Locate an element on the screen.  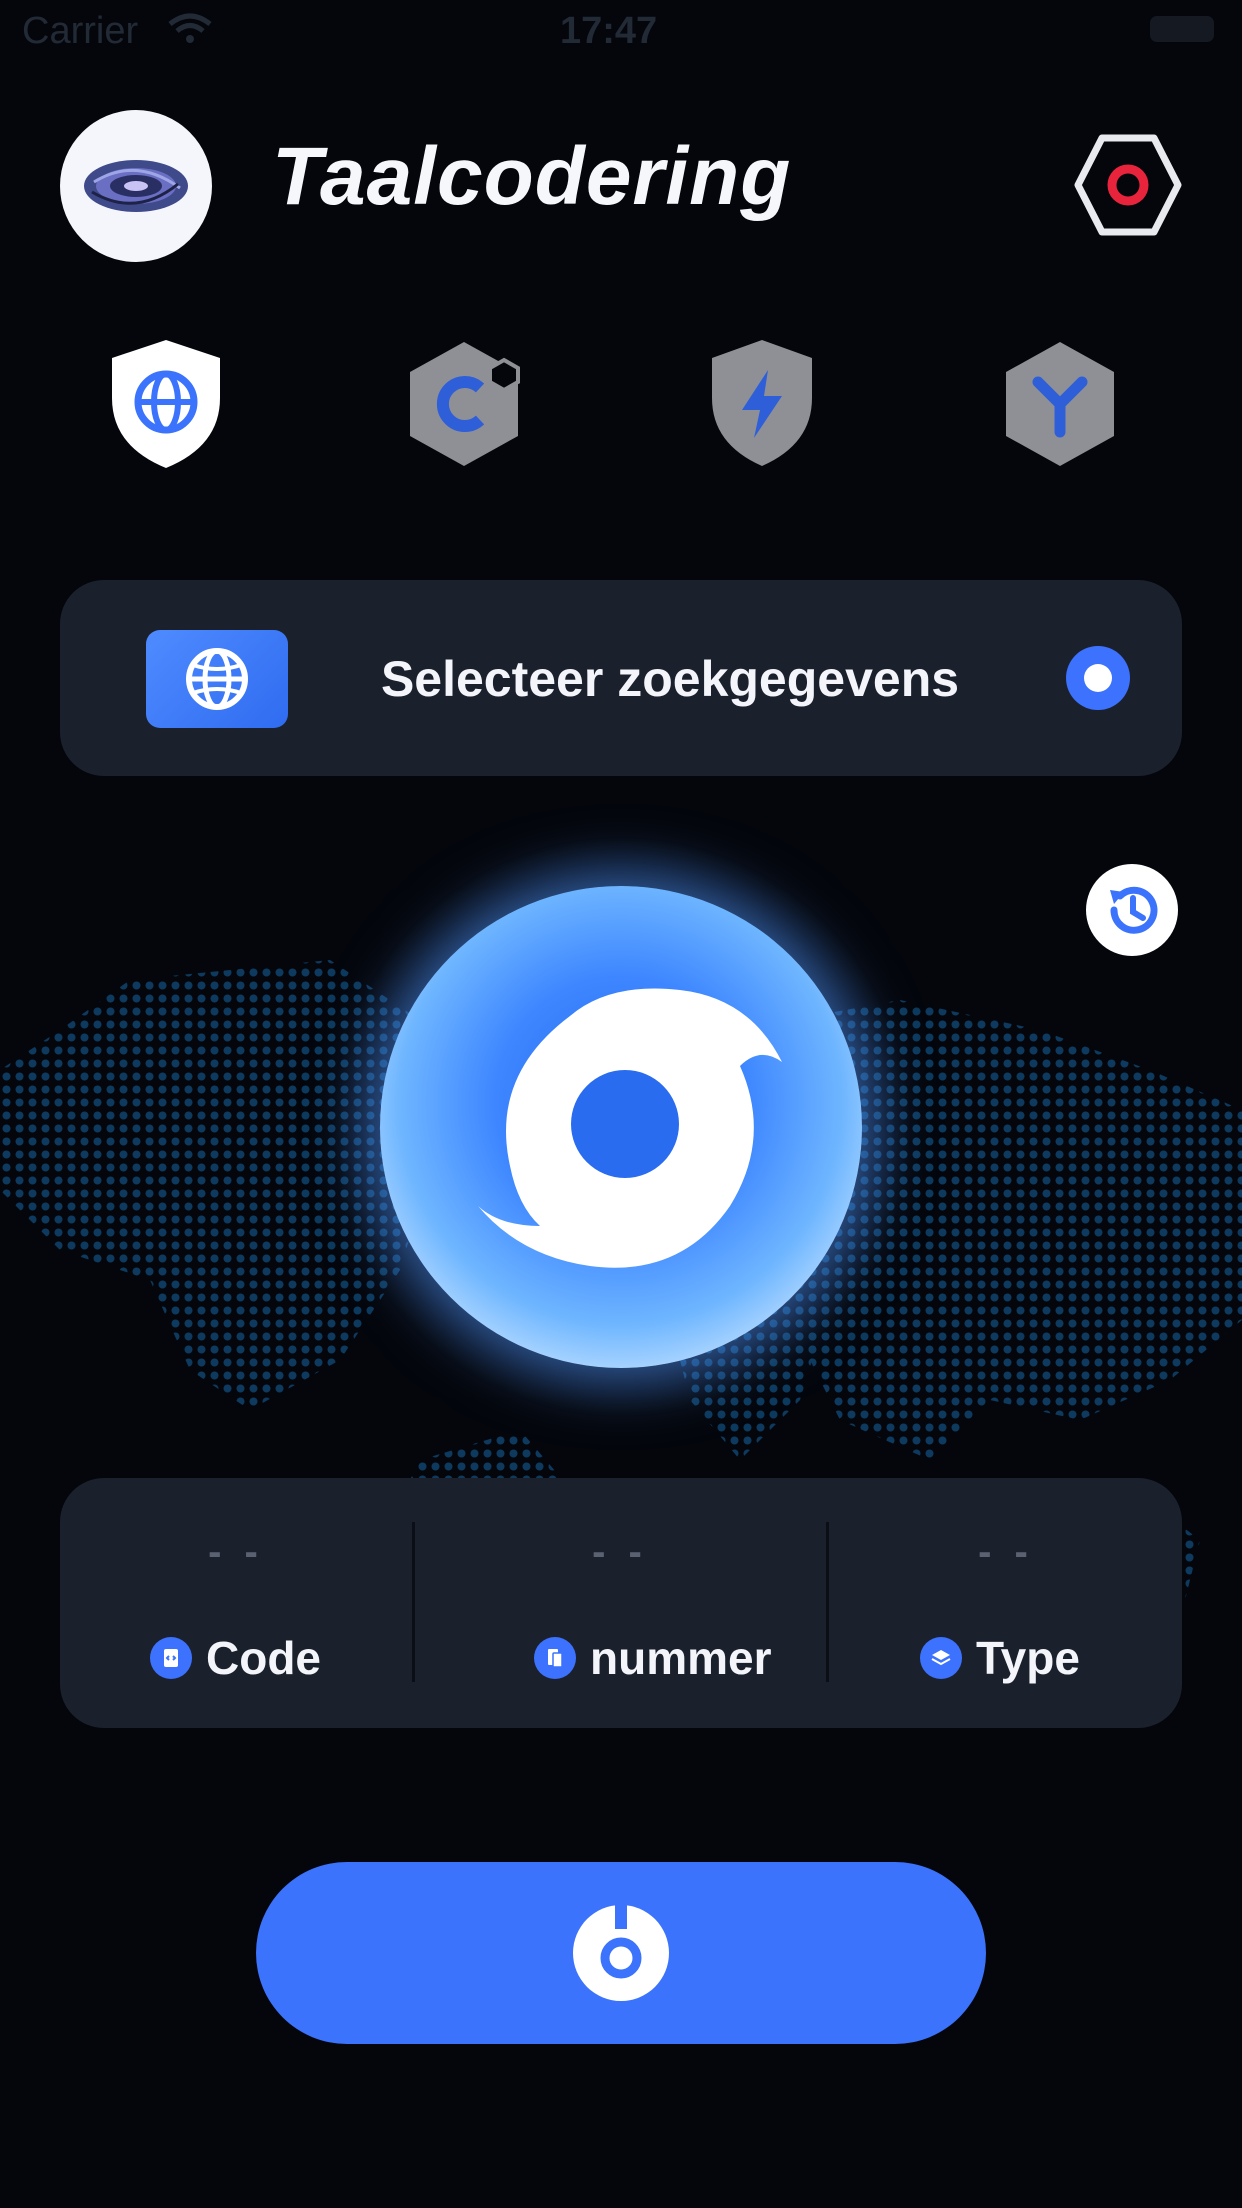
code-file-icon is located at coordinates (171, 1658).